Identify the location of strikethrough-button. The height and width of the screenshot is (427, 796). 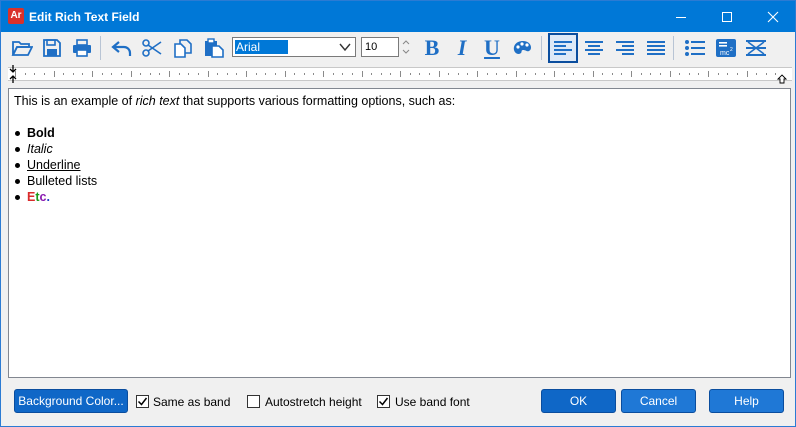
(756, 48).